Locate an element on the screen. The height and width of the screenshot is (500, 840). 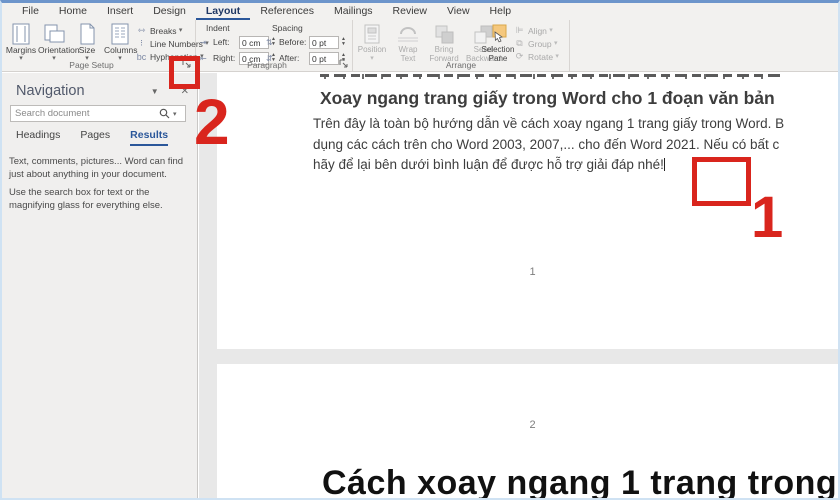
selection-pane-icon is located at coordinates (498, 34).